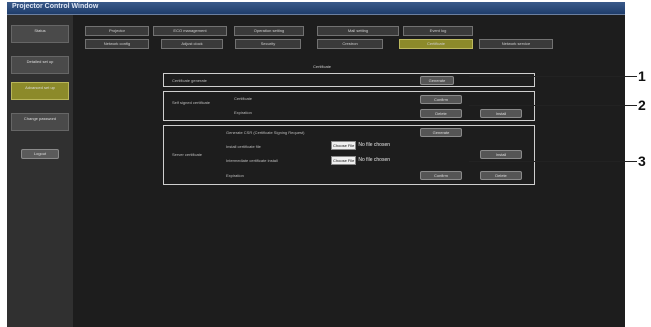  I want to click on intermediate-certificate-file-picker: Choose File No file chosen, so click(361, 160).